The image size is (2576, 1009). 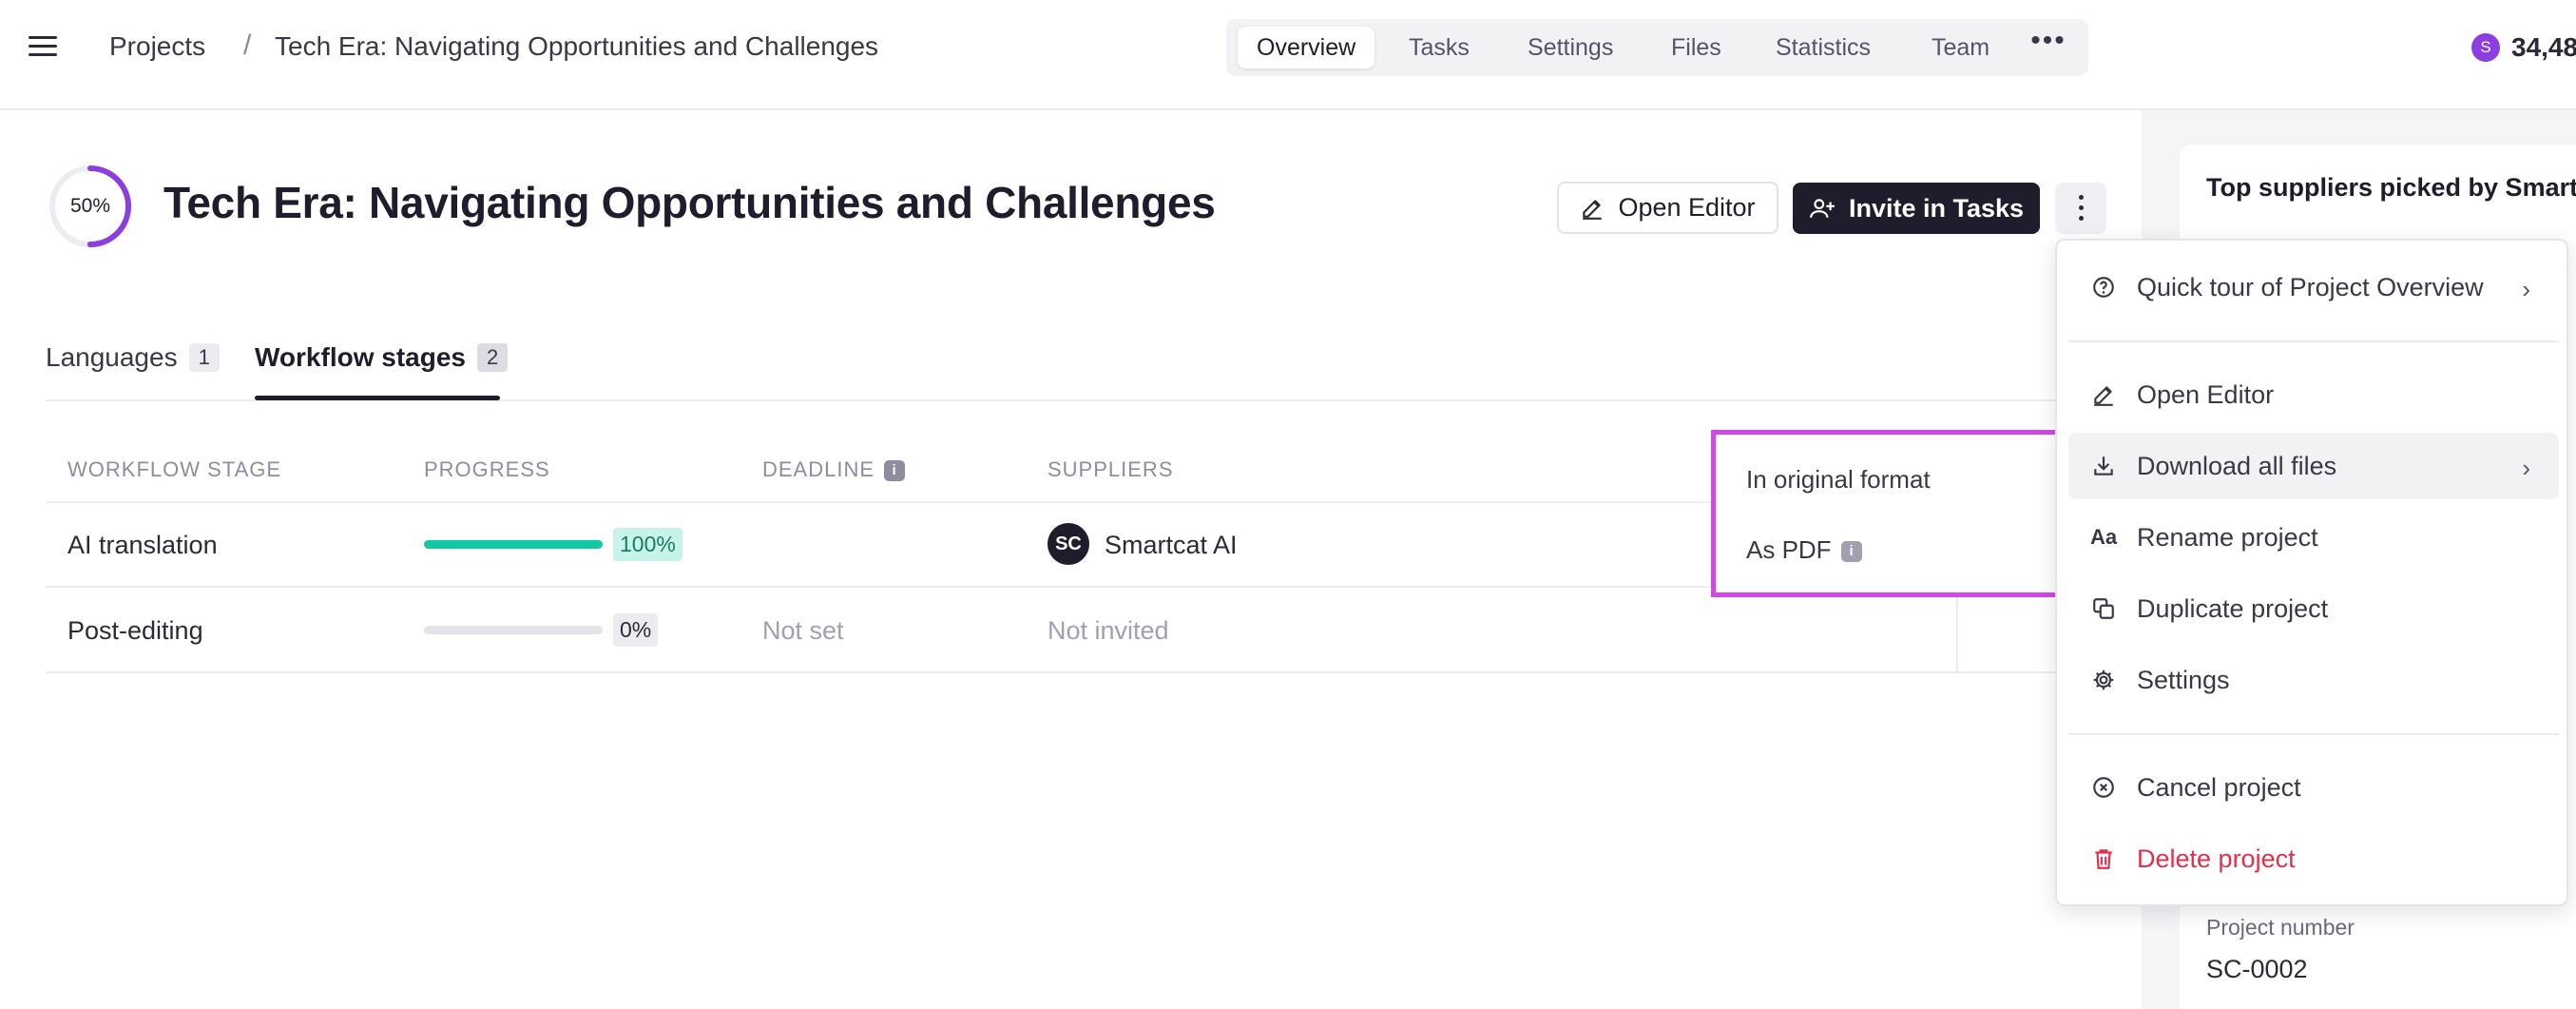 What do you see at coordinates (2314, 858) in the screenshot?
I see `menu-item-delete-project: Delete project` at bounding box center [2314, 858].